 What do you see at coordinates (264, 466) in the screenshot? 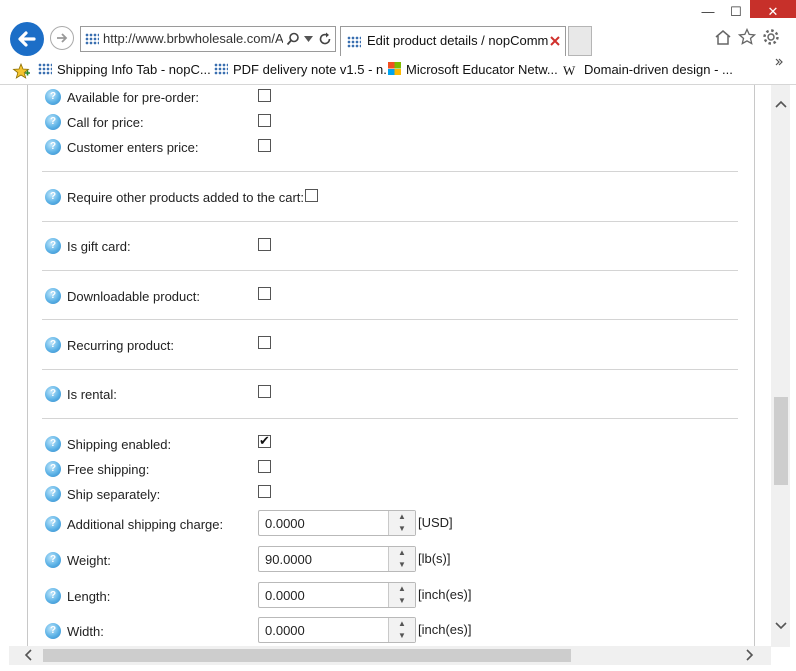
I see `free-shipping-checkbox` at bounding box center [264, 466].